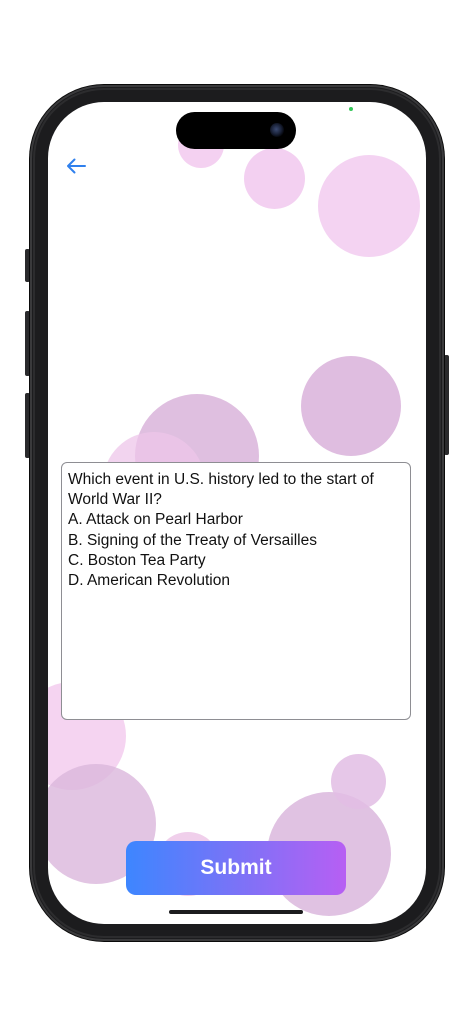 This screenshot has height=1024, width=472. I want to click on dynamic-island, so click(236, 130).